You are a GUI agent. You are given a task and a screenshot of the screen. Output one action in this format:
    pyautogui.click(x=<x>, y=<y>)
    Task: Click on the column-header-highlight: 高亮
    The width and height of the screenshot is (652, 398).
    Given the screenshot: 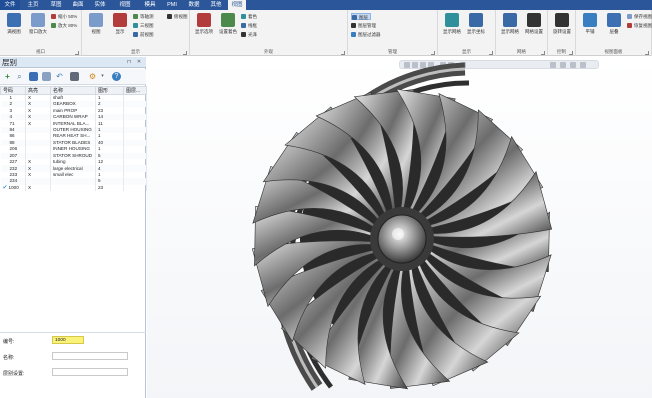 What is the action you would take?
    pyautogui.click(x=38, y=90)
    